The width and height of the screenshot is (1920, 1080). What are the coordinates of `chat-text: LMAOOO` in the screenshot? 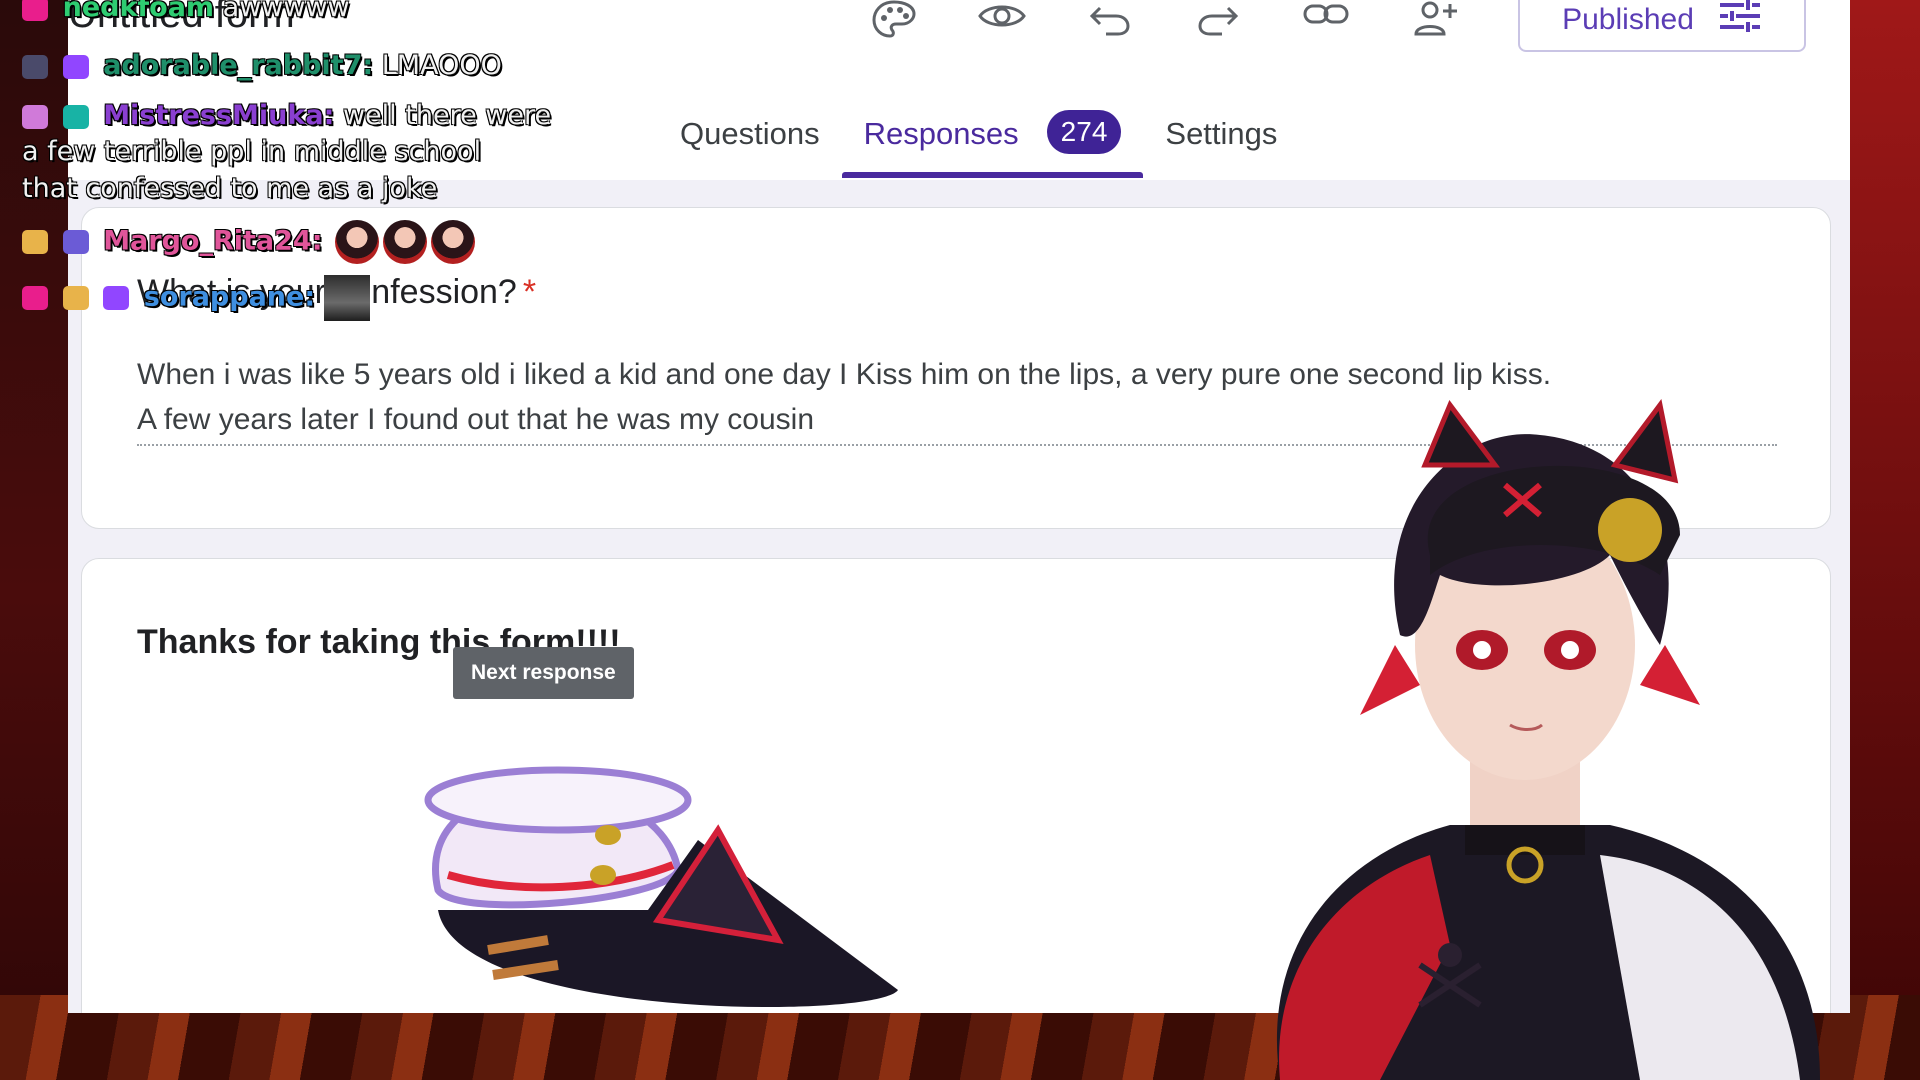 It's located at (441, 65).